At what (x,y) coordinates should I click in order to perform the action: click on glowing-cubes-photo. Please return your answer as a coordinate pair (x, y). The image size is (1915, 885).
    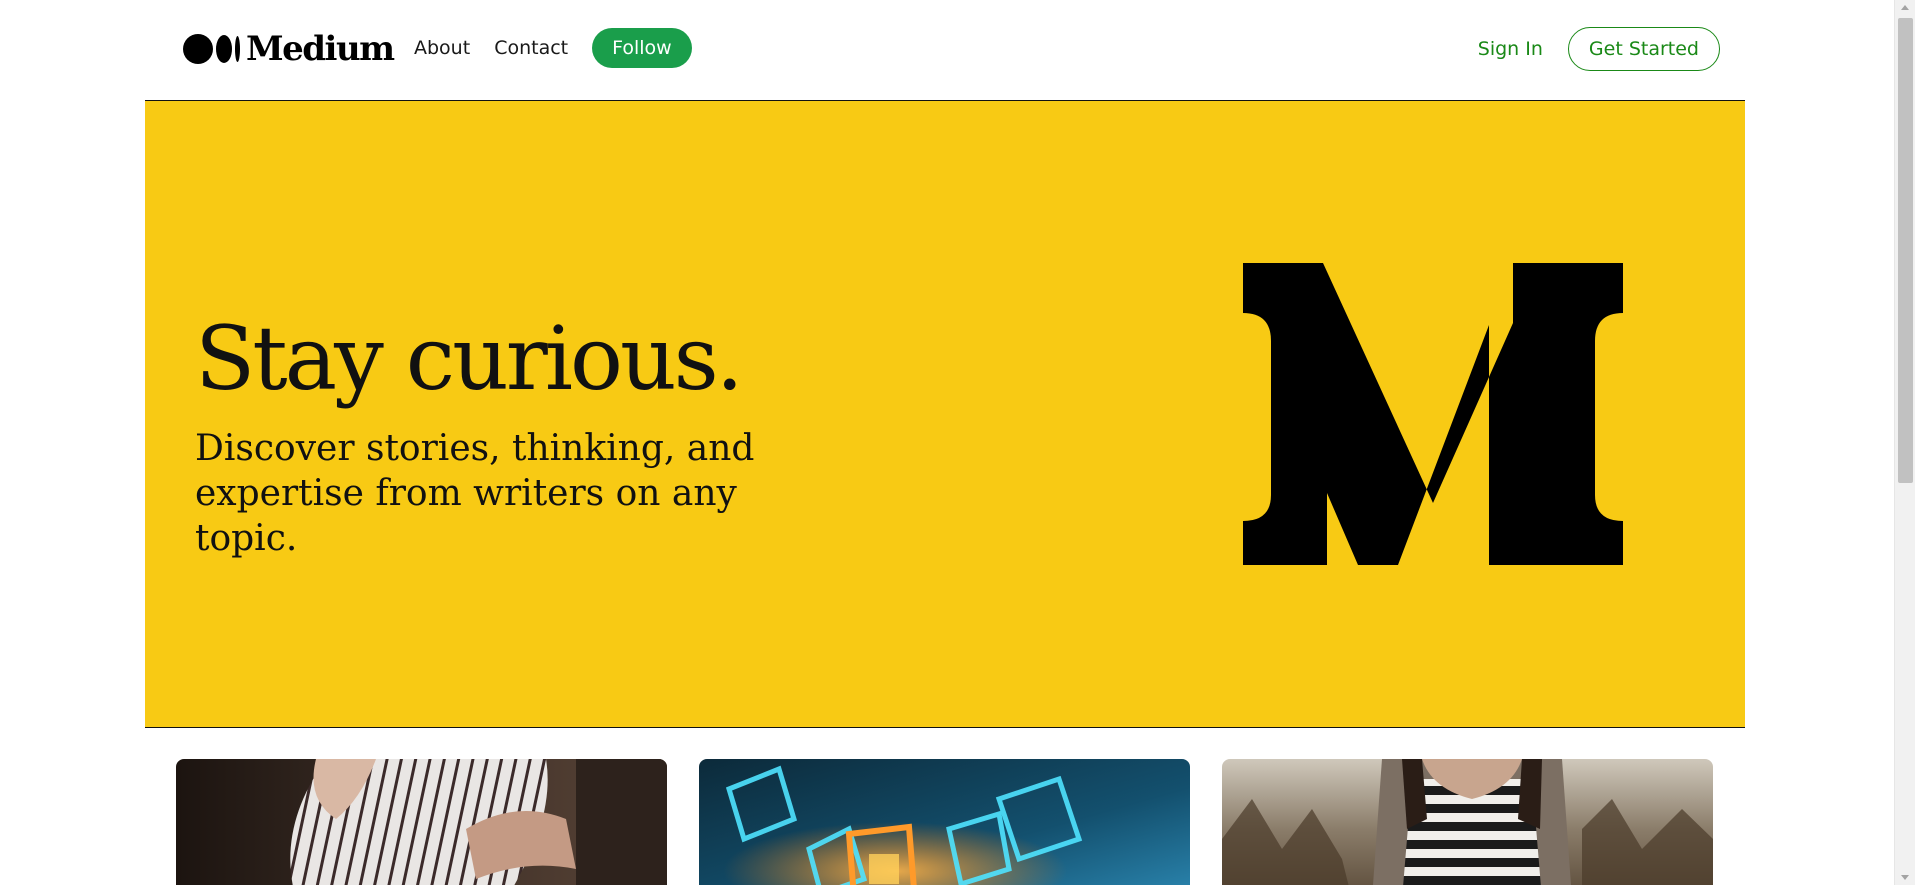
    Looking at the image, I should click on (944, 822).